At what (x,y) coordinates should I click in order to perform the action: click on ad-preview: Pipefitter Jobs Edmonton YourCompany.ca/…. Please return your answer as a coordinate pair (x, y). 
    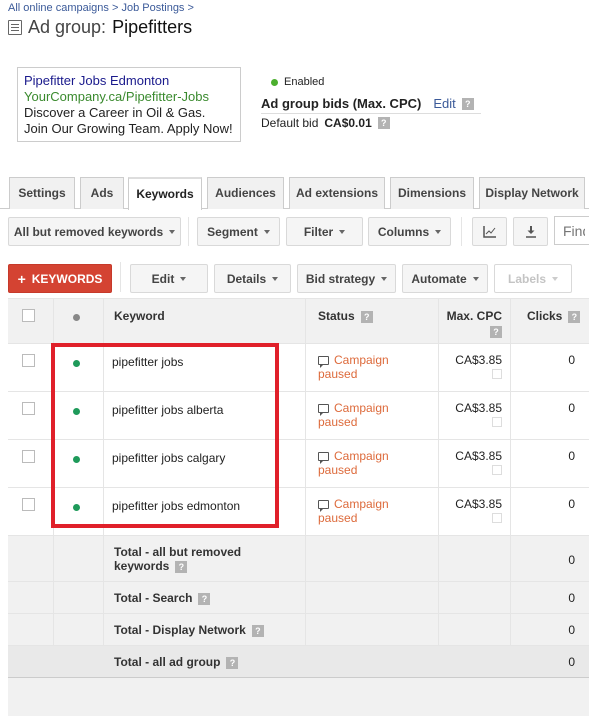
    Looking at the image, I should click on (129, 104).